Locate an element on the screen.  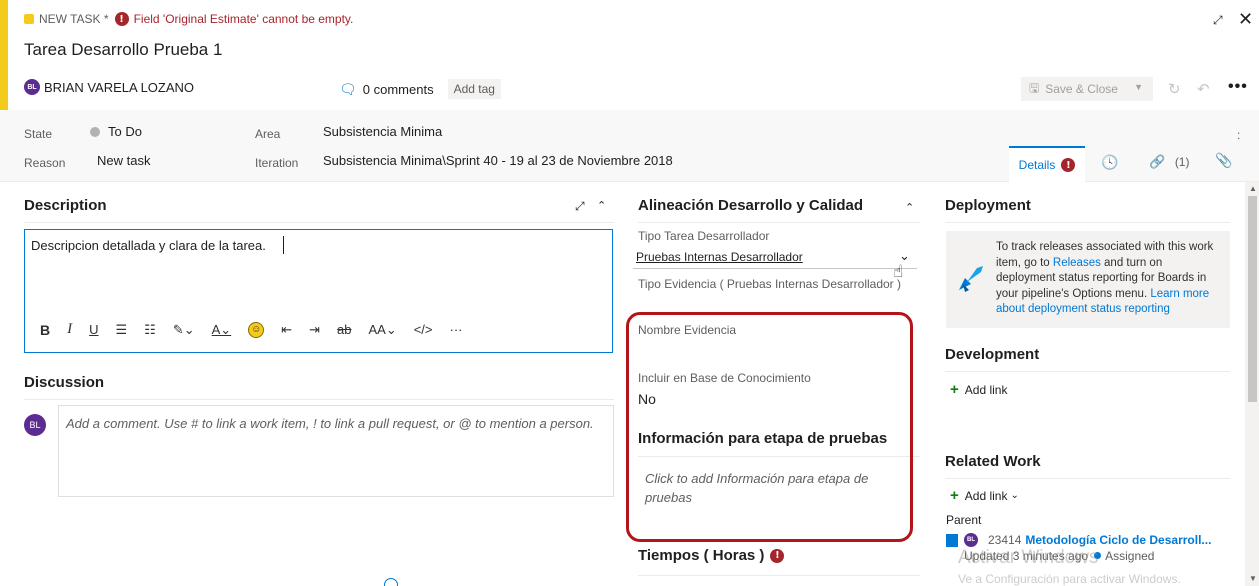
status-circle-icon is located at coordinates (391, 582).